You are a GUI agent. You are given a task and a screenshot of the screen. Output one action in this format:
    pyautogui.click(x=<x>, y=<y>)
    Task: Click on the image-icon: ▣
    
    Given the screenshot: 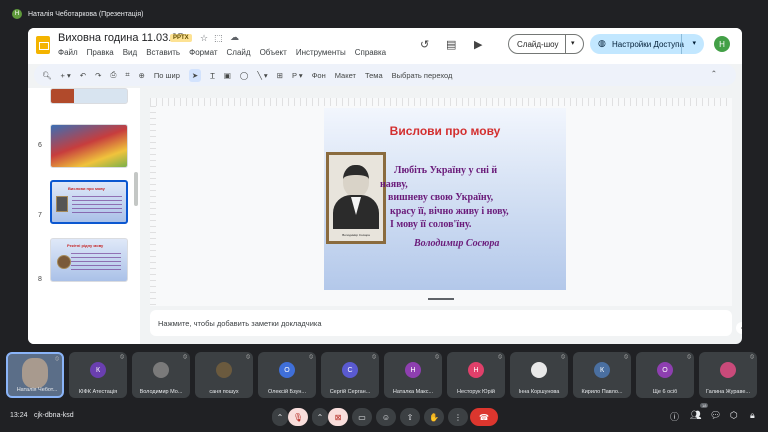 What is the action you would take?
    pyautogui.click(x=227, y=75)
    